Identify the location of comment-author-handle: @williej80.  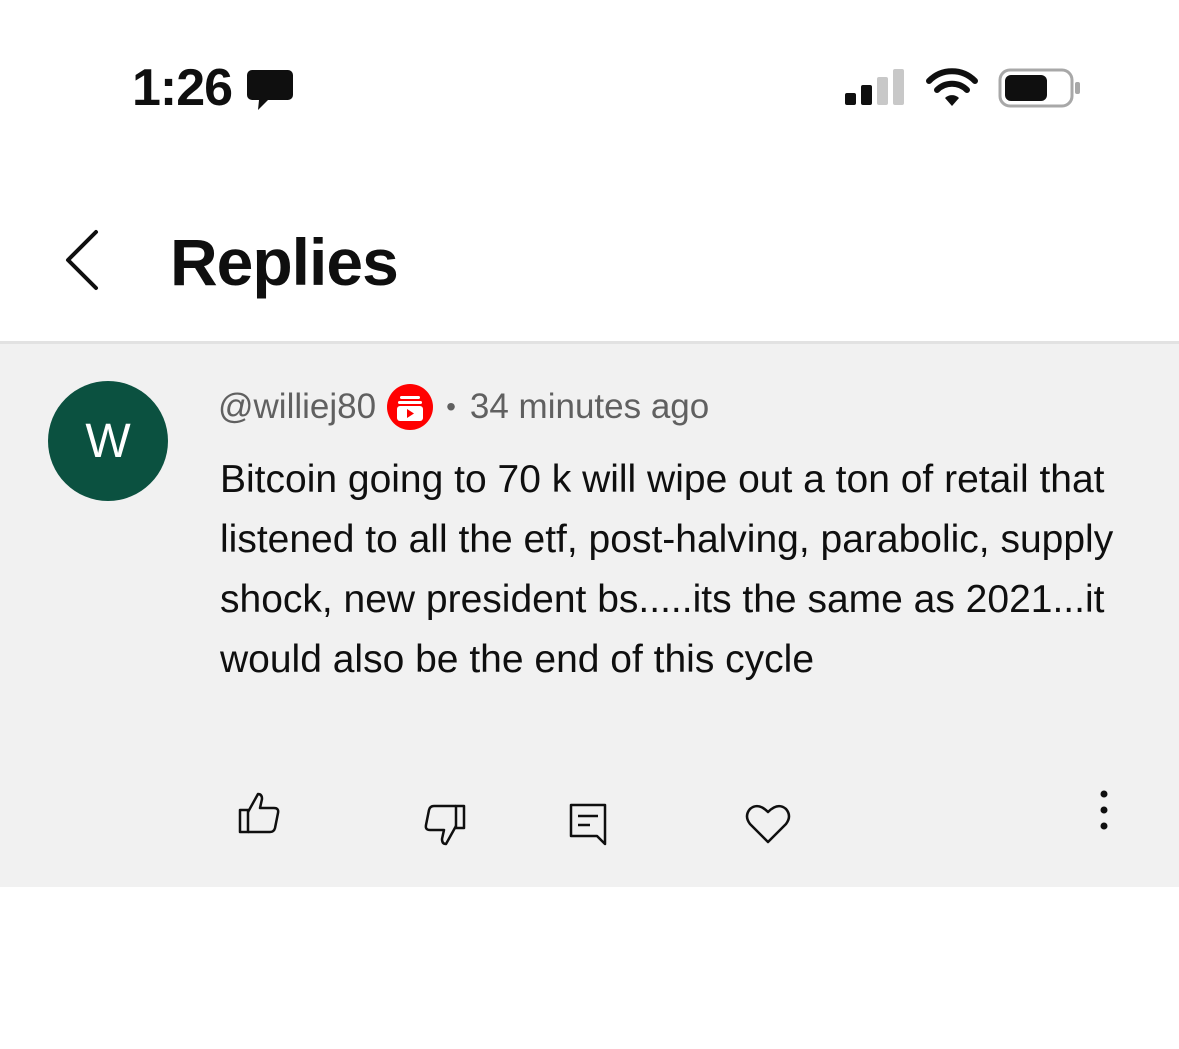
(297, 407).